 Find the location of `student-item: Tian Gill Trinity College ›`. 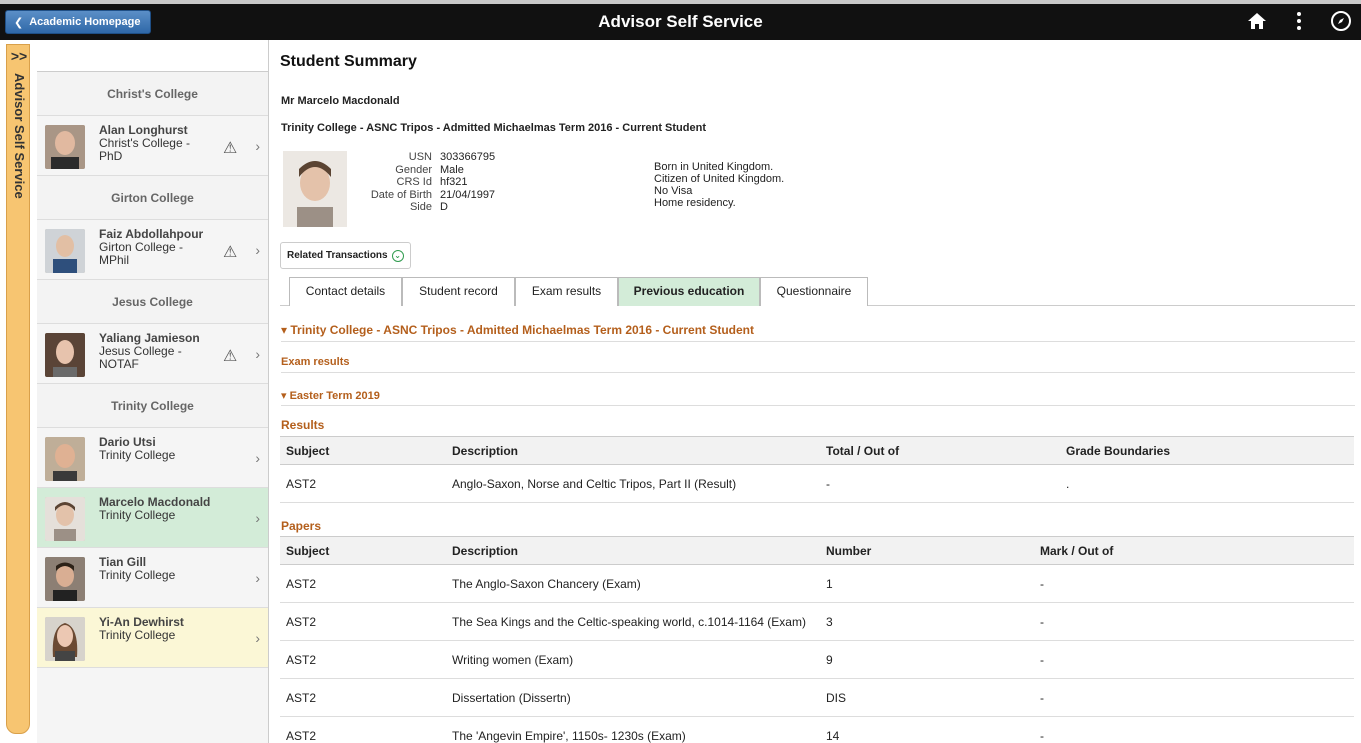

student-item: Tian Gill Trinity College › is located at coordinates (152, 578).